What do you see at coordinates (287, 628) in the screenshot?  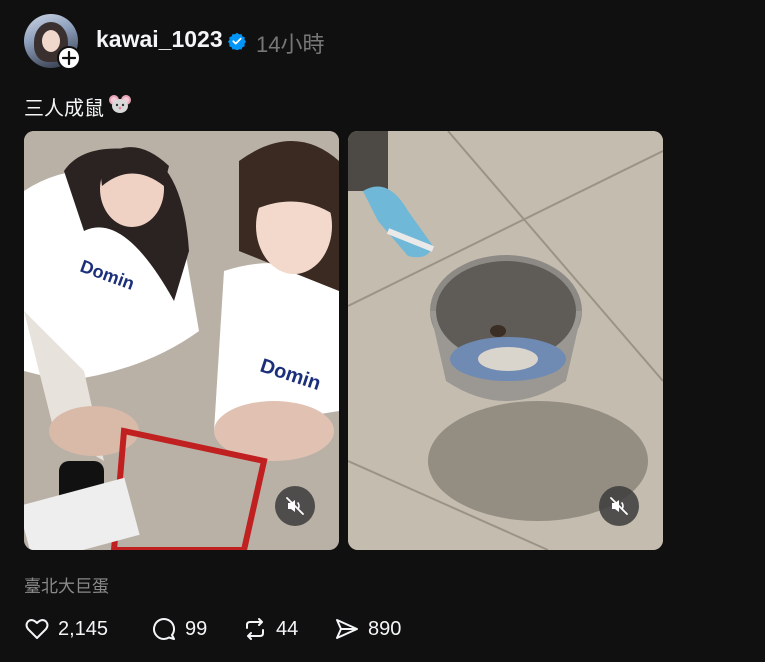 I see `repost-count: 44` at bounding box center [287, 628].